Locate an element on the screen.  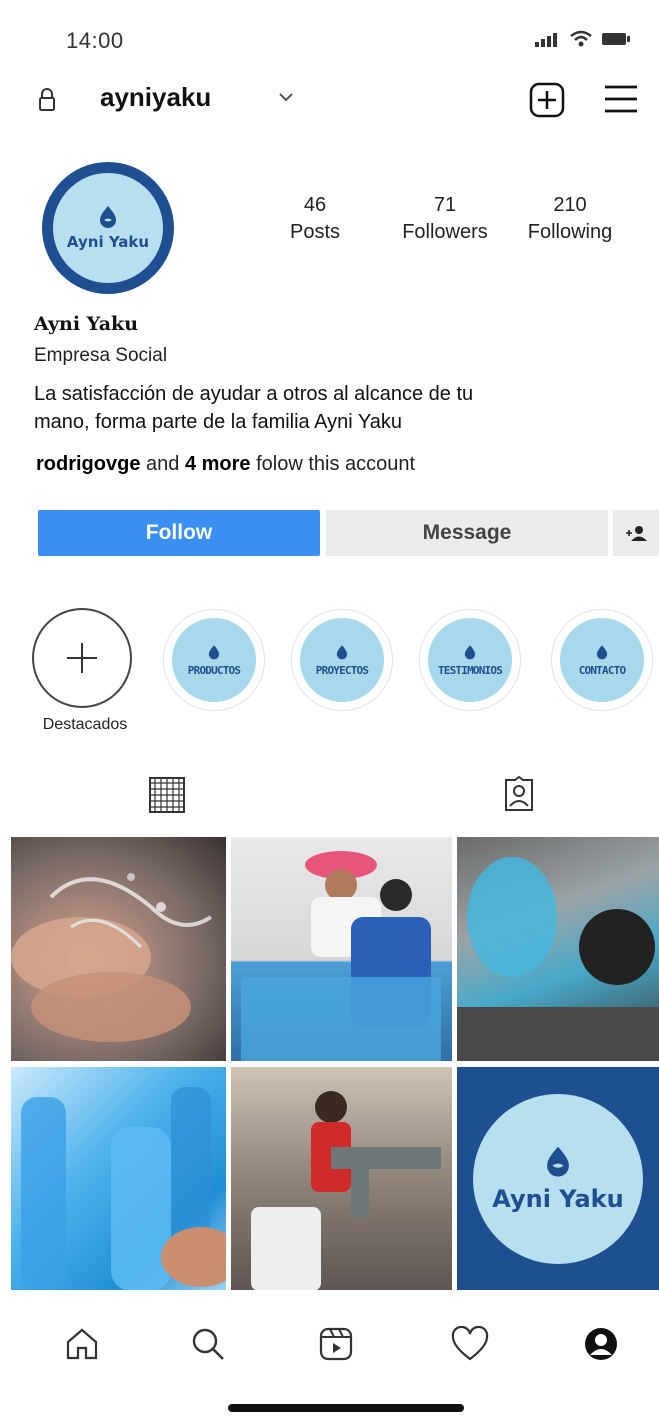
avatar-logo: Ayni Yaku is located at coordinates (108, 228).